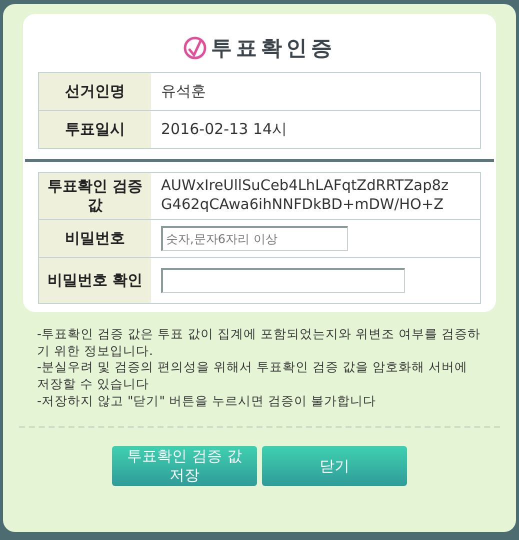 This screenshot has height=540, width=519. What do you see at coordinates (252, 376) in the screenshot?
I see `notice-text: -분실우려 및 검증의 편의성을 위해서 투표확인 검증 값을 암호화해 서버에 저장할 수 있습니다` at bounding box center [252, 376].